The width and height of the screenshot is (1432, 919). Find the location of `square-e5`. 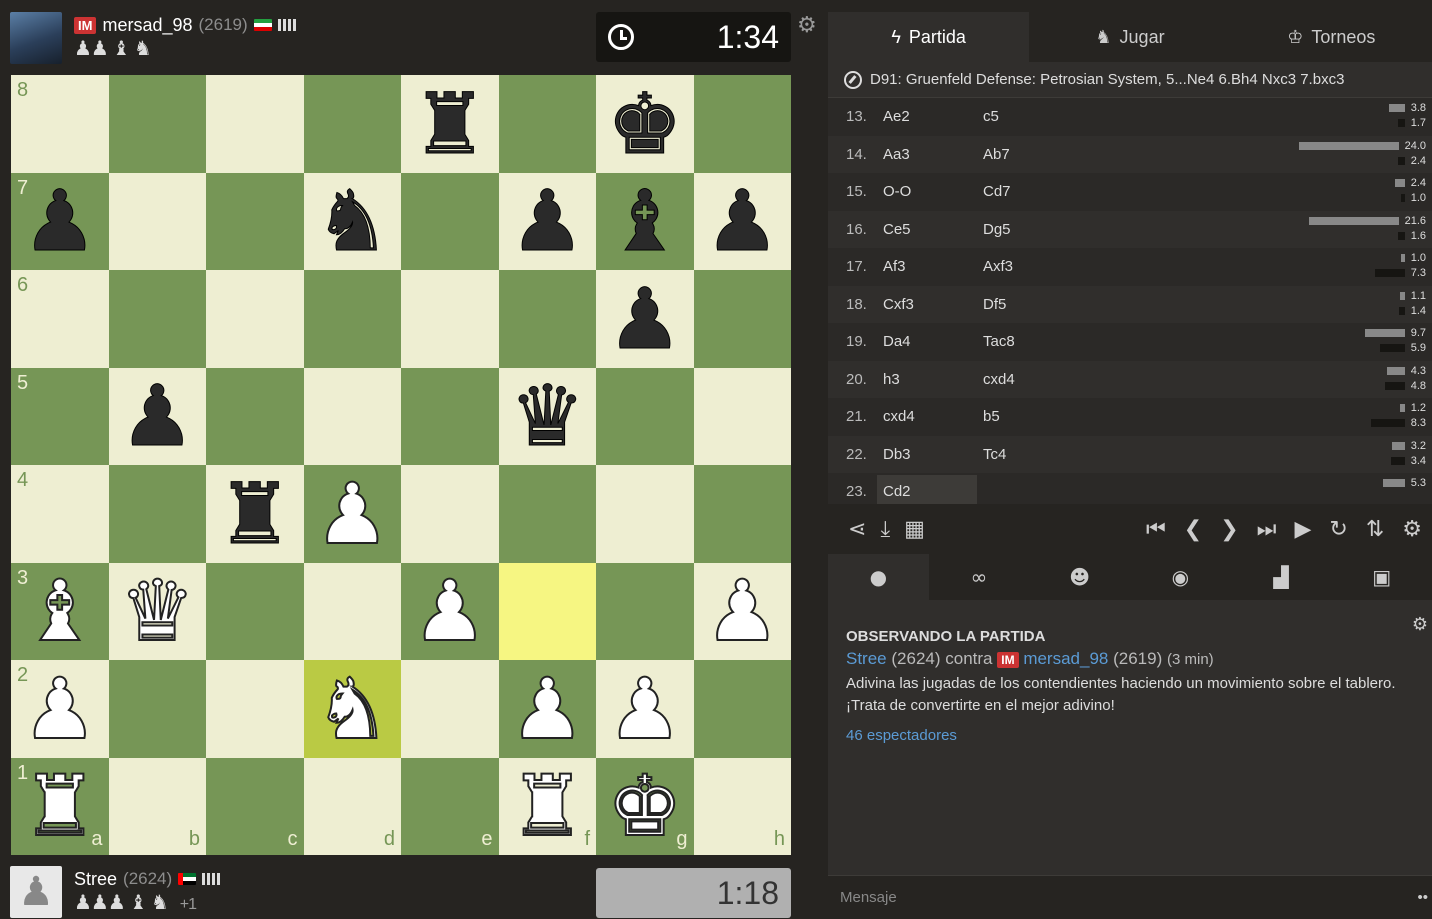

square-e5 is located at coordinates (450, 416).